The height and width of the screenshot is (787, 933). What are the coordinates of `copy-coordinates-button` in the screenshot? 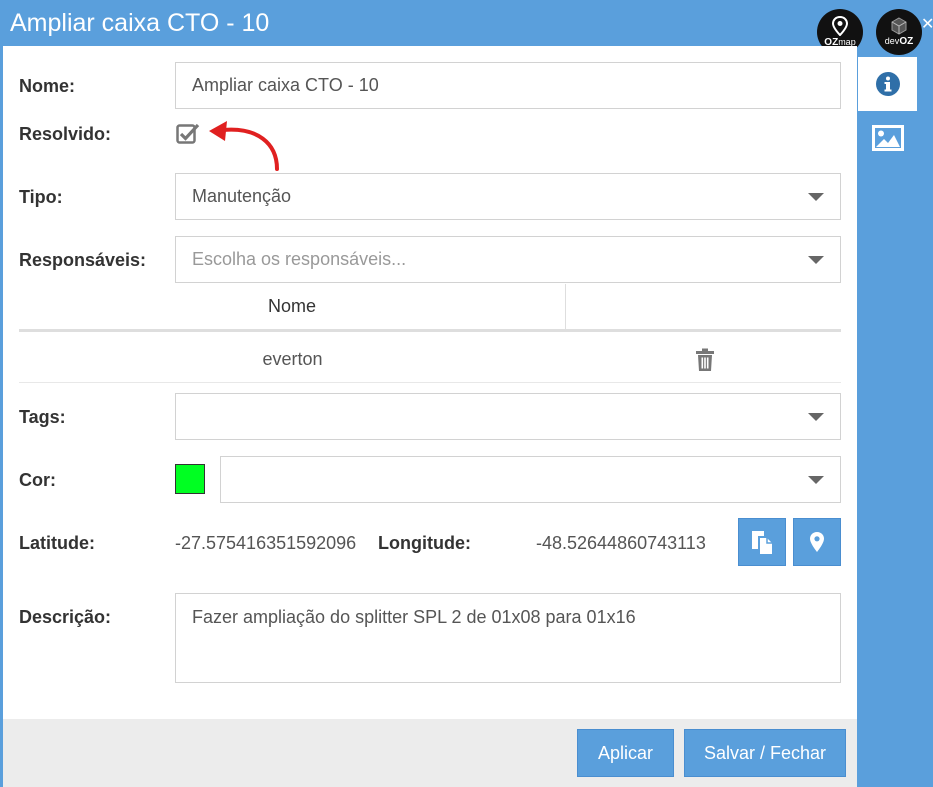 It's located at (762, 542).